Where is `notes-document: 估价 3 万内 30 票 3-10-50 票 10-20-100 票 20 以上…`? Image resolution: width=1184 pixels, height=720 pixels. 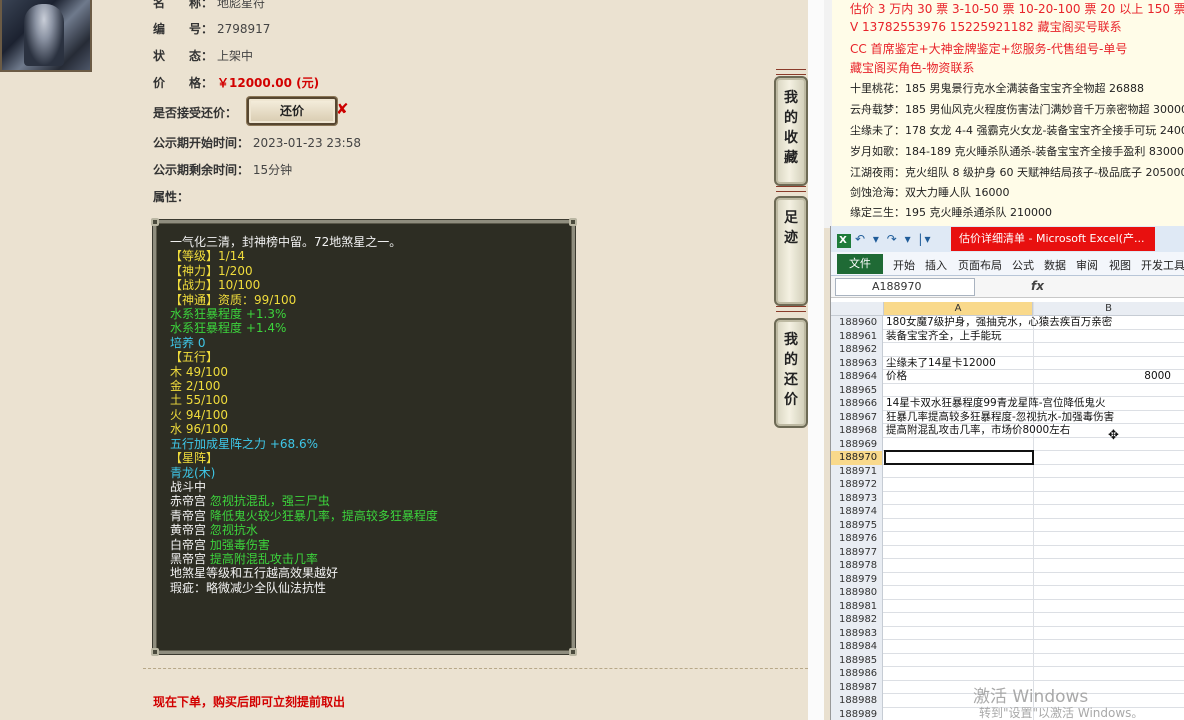
notes-document: 估价 3 万内 30 票 3-10-50 票 10-20-100 票 20 以上… is located at coordinates (1004, 114).